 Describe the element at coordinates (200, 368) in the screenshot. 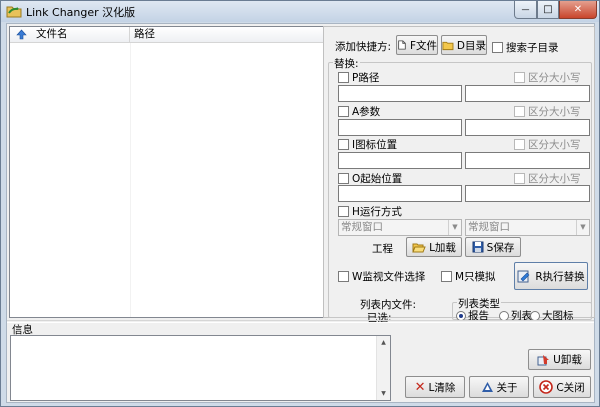

I see `info-log: ▲ ▼` at that location.